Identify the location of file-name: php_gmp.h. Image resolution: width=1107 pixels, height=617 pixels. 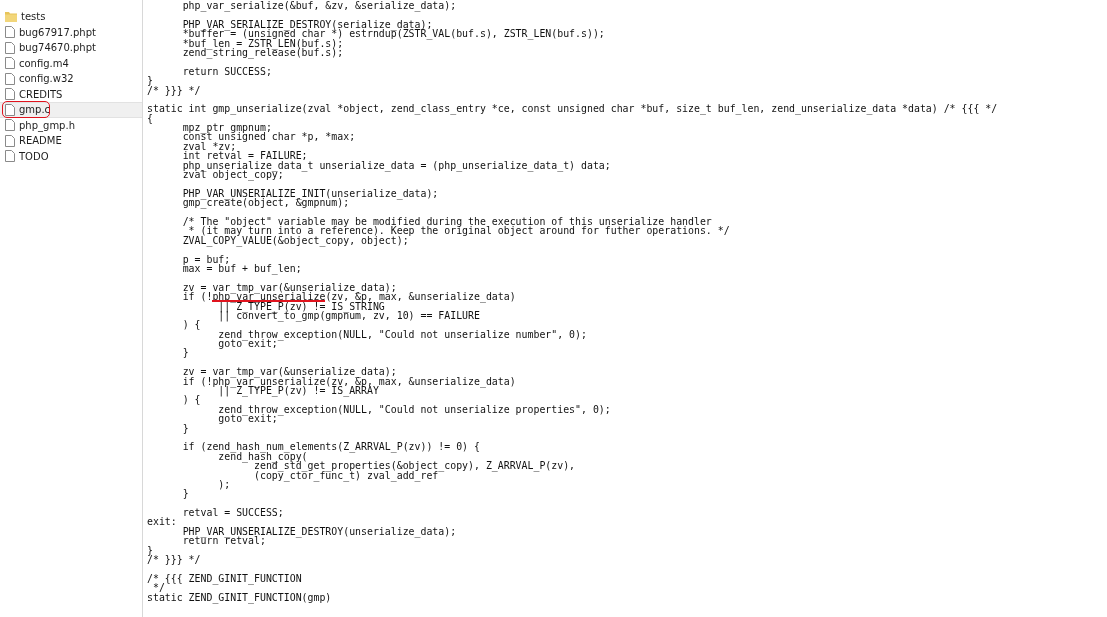
(47, 125).